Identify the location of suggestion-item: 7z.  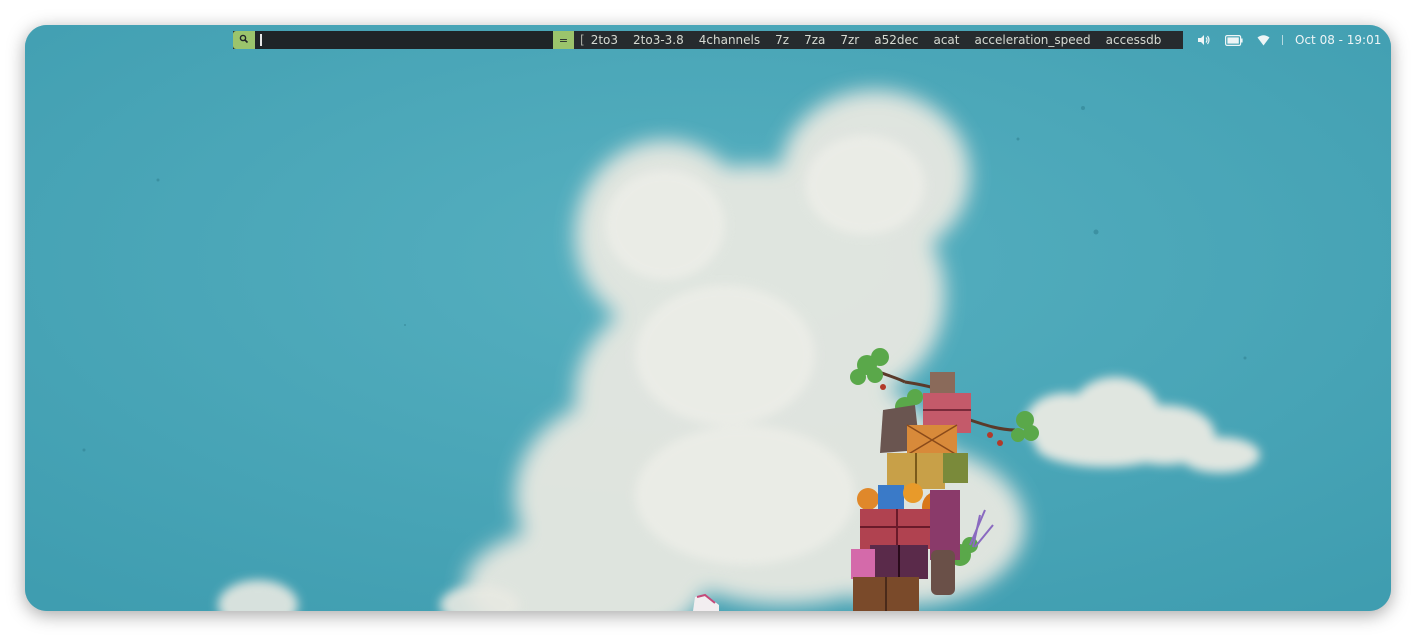
(782, 40).